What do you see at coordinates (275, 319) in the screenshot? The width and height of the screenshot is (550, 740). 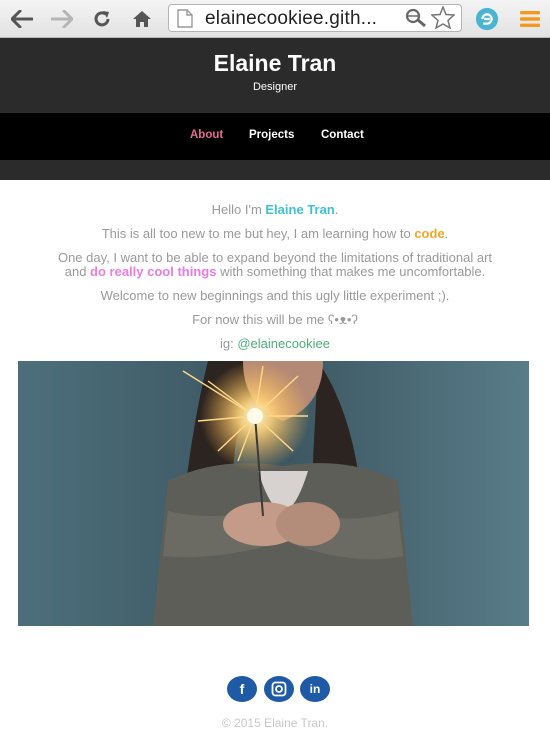 I see `bear-line: For now this will be me ʕ•ᴥ•ʔ` at bounding box center [275, 319].